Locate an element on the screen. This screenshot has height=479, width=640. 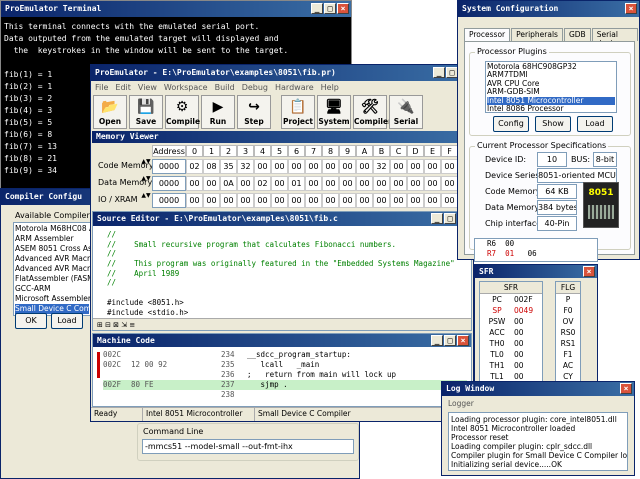
compiler-list-item: Microsoft Assembler (M is located at coordinates (52, 299).